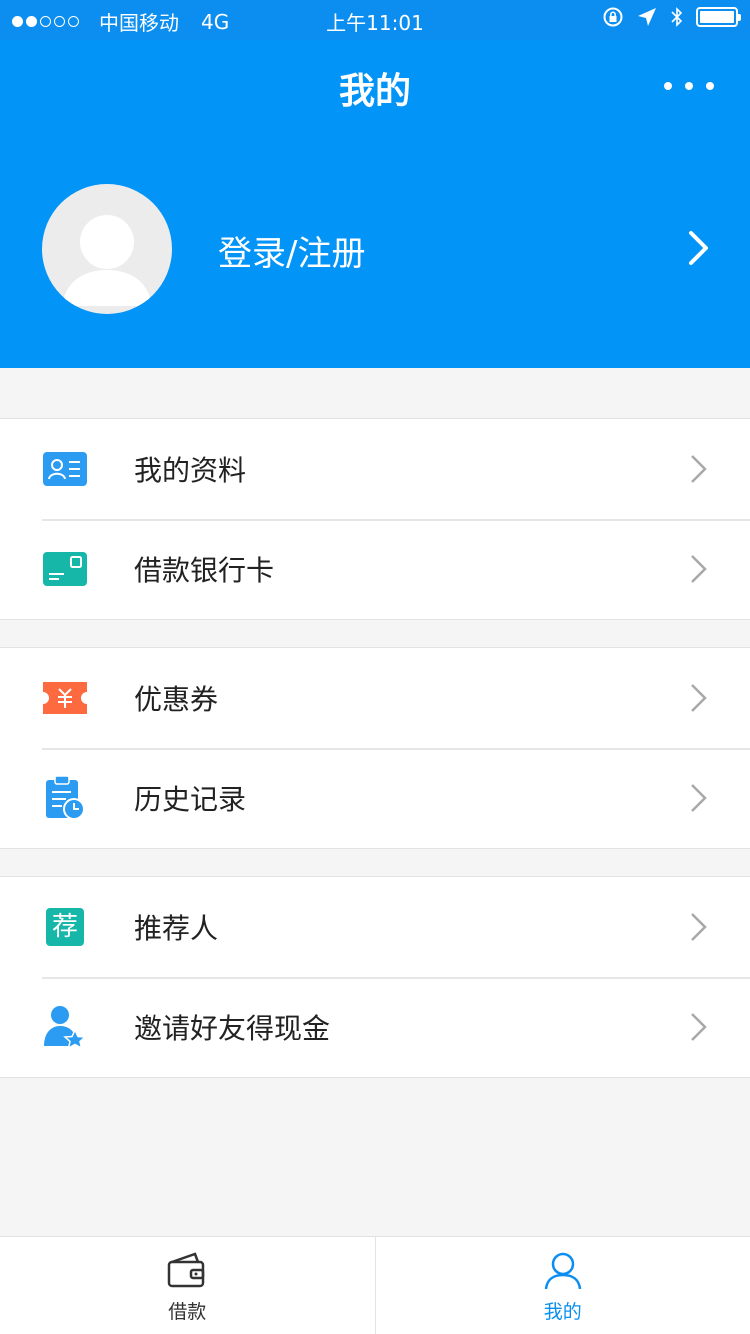  I want to click on menu-item-my-profile: 我的资料, so click(375, 469).